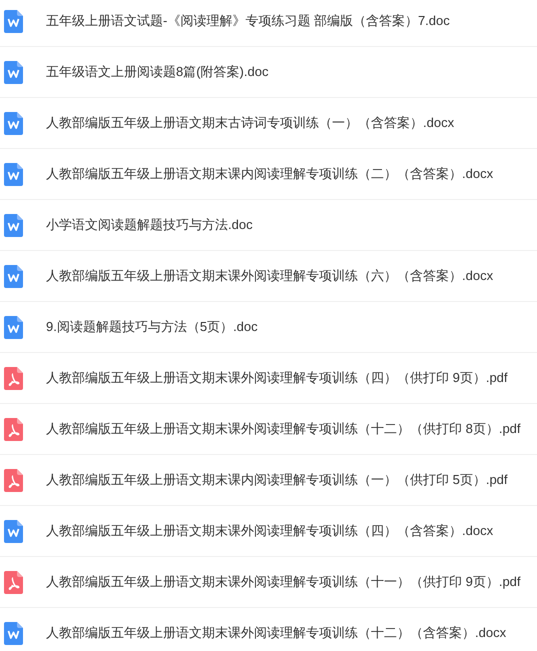 The image size is (537, 651). I want to click on file-name-link: 人教部编版五年级上册语文期末课外阅读理解专项训练（十一）（供打印 9页）.pdf, so click(283, 582).